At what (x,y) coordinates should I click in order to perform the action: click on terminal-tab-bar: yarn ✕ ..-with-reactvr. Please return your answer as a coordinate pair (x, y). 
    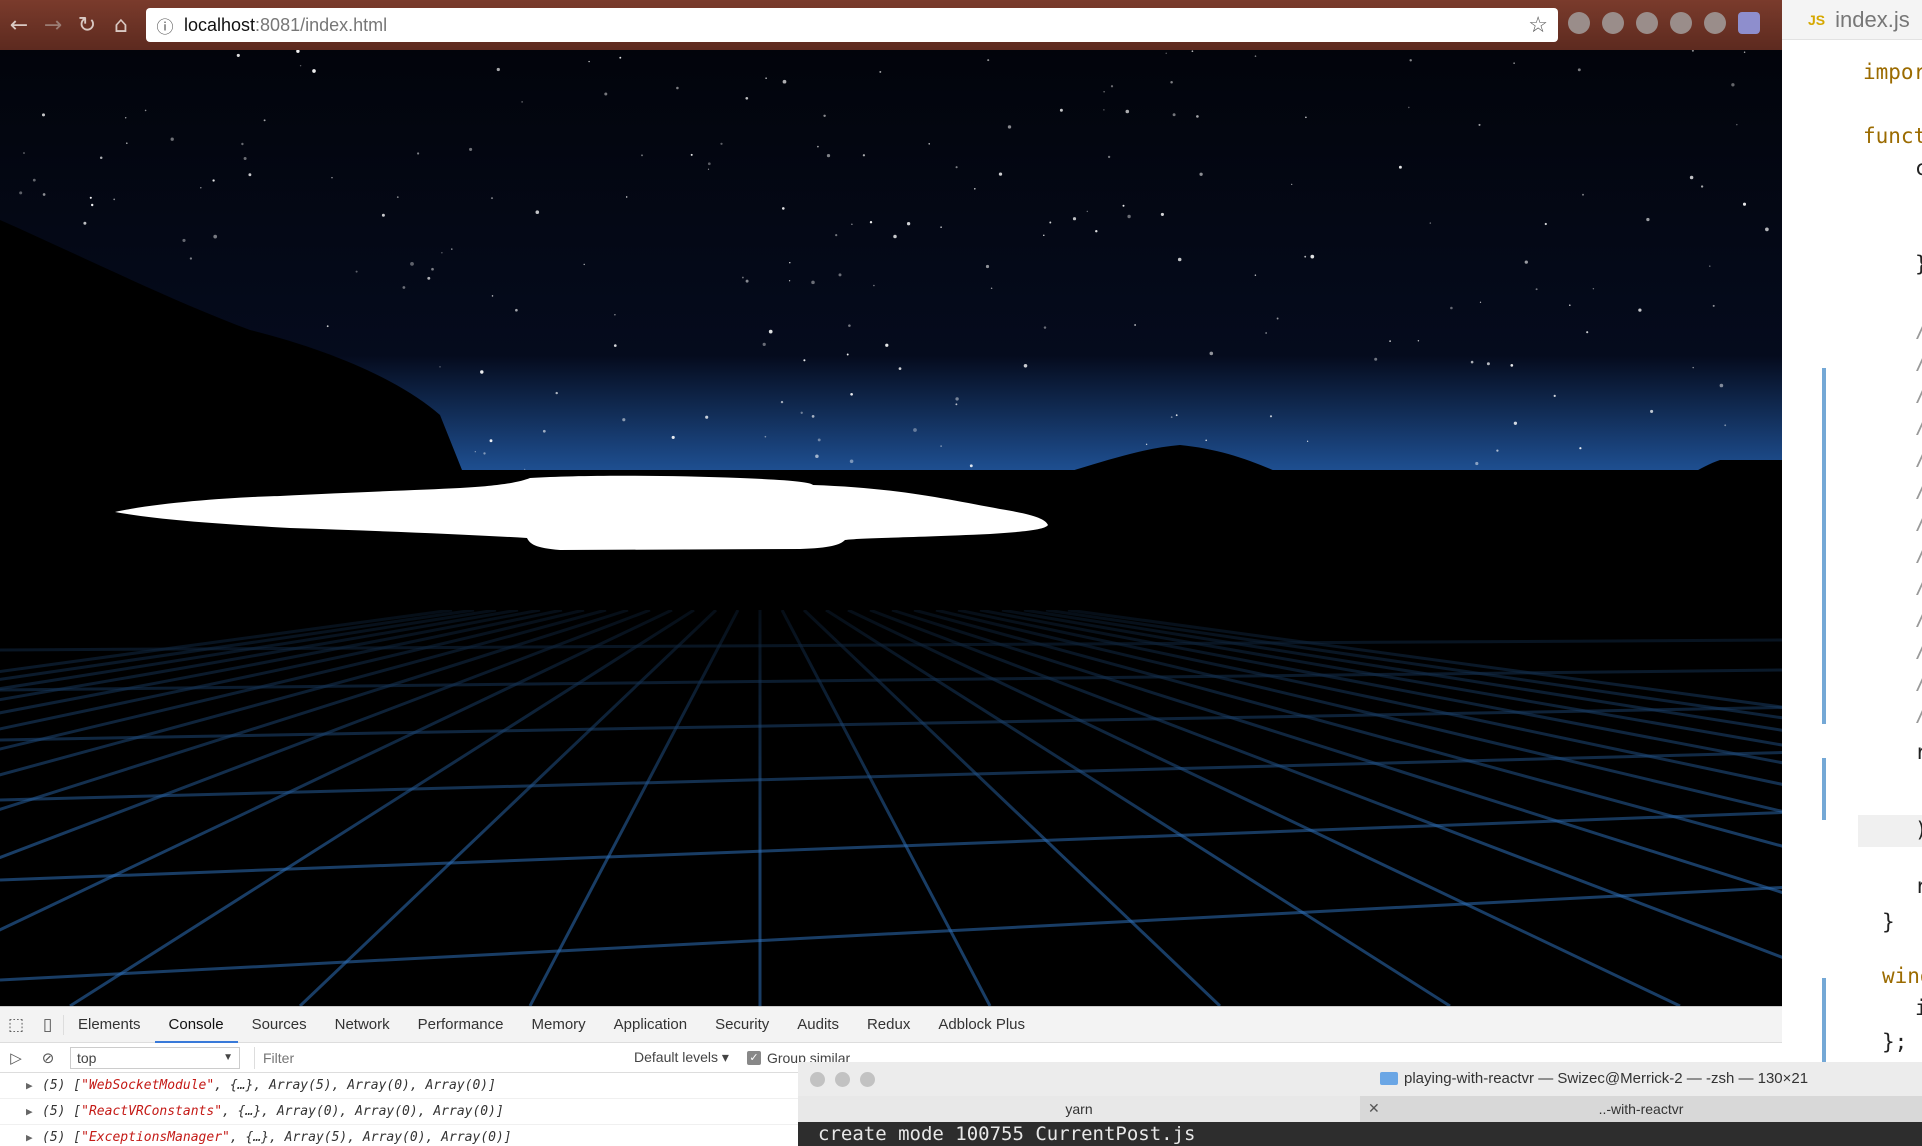
    Looking at the image, I should click on (1360, 1109).